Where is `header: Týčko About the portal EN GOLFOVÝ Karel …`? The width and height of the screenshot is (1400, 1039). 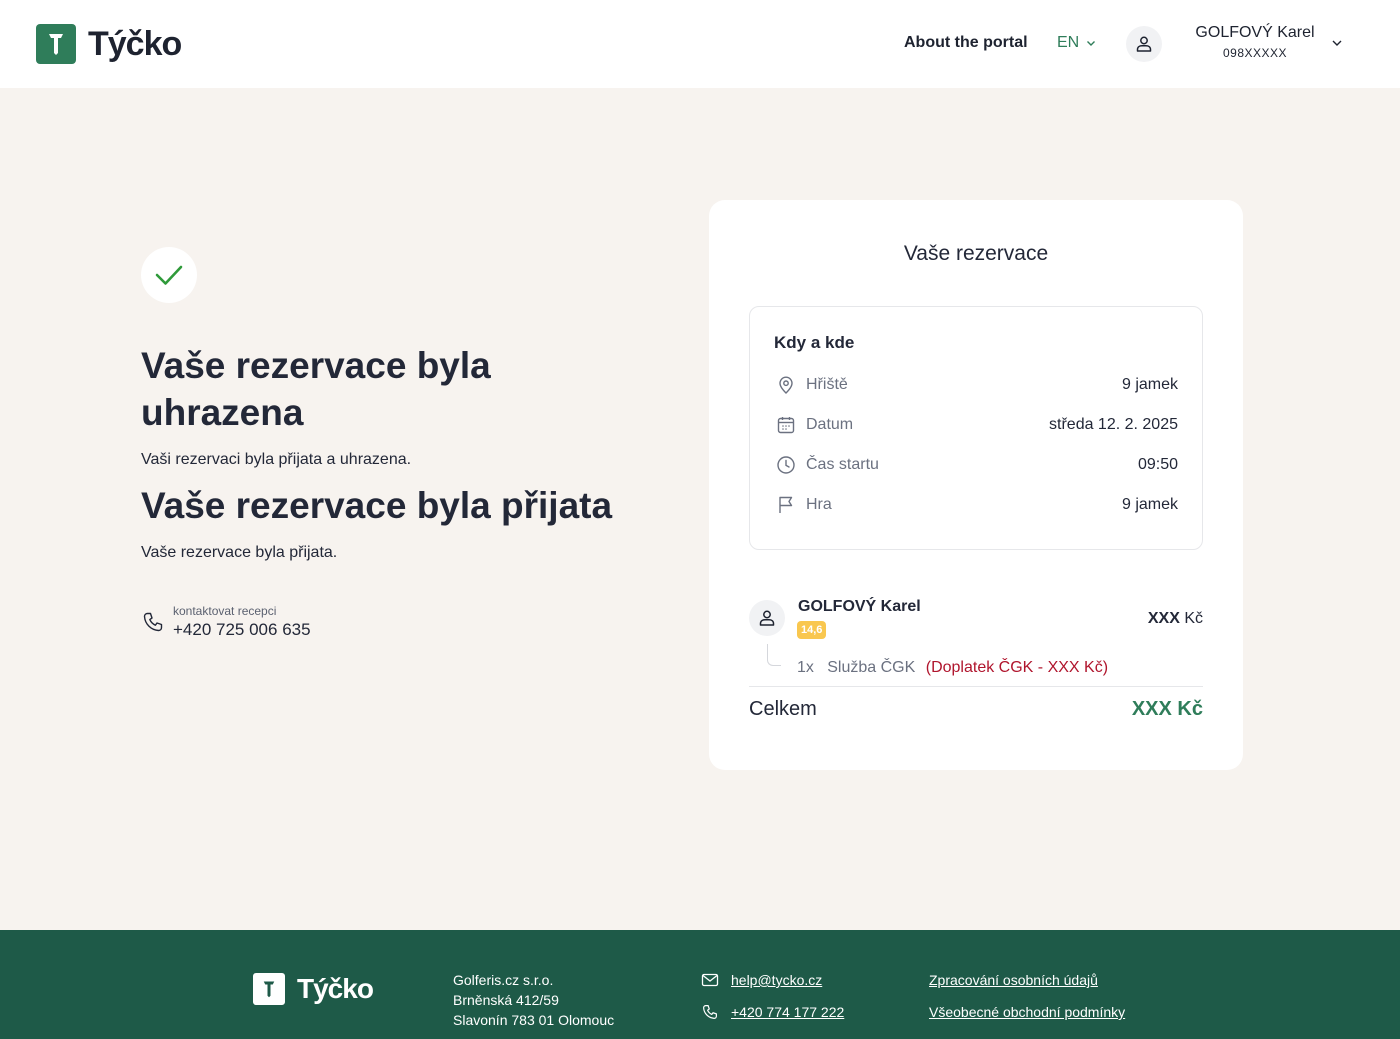
header: Týčko About the portal EN GOLFOVÝ Karel … is located at coordinates (700, 44).